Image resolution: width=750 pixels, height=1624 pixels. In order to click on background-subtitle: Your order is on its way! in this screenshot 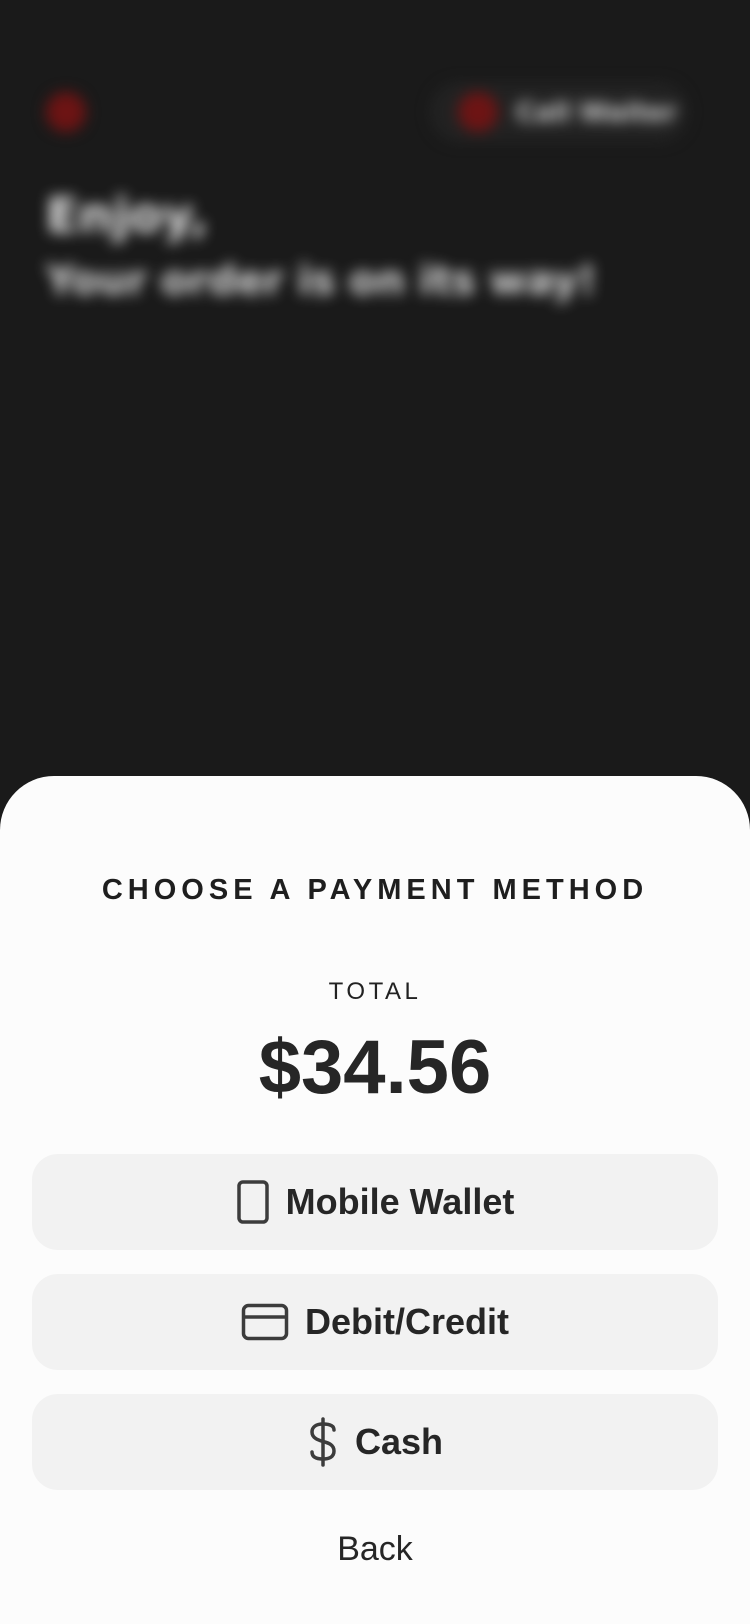, I will do `click(321, 281)`.